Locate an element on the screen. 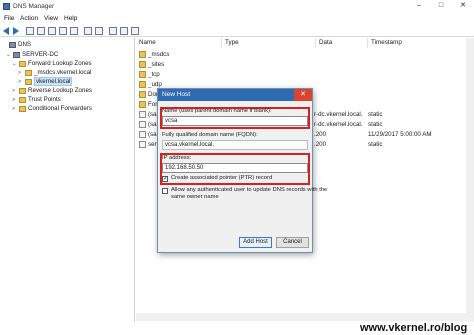 The width and height of the screenshot is (474, 335). dns-icon is located at coordinates (12, 45).